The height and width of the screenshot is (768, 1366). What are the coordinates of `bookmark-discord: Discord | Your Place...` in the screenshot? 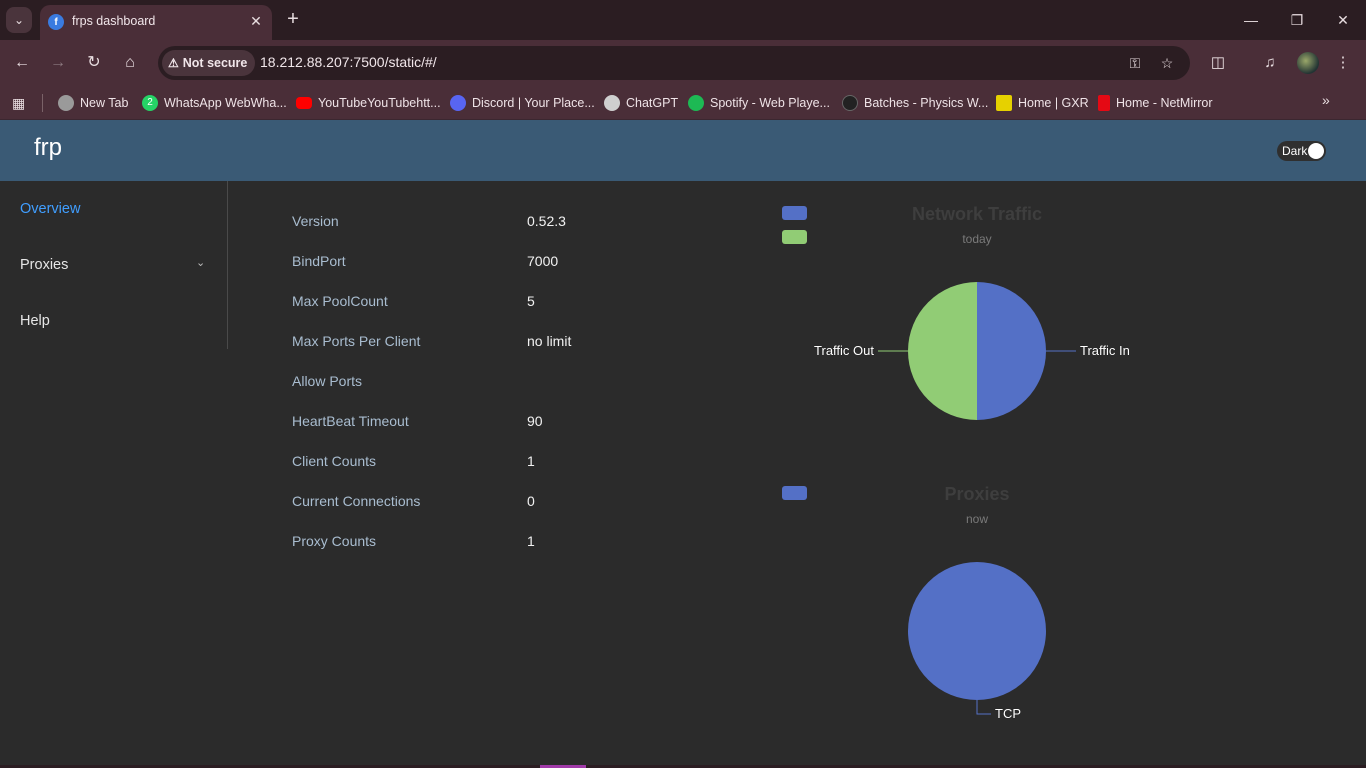 It's located at (522, 103).